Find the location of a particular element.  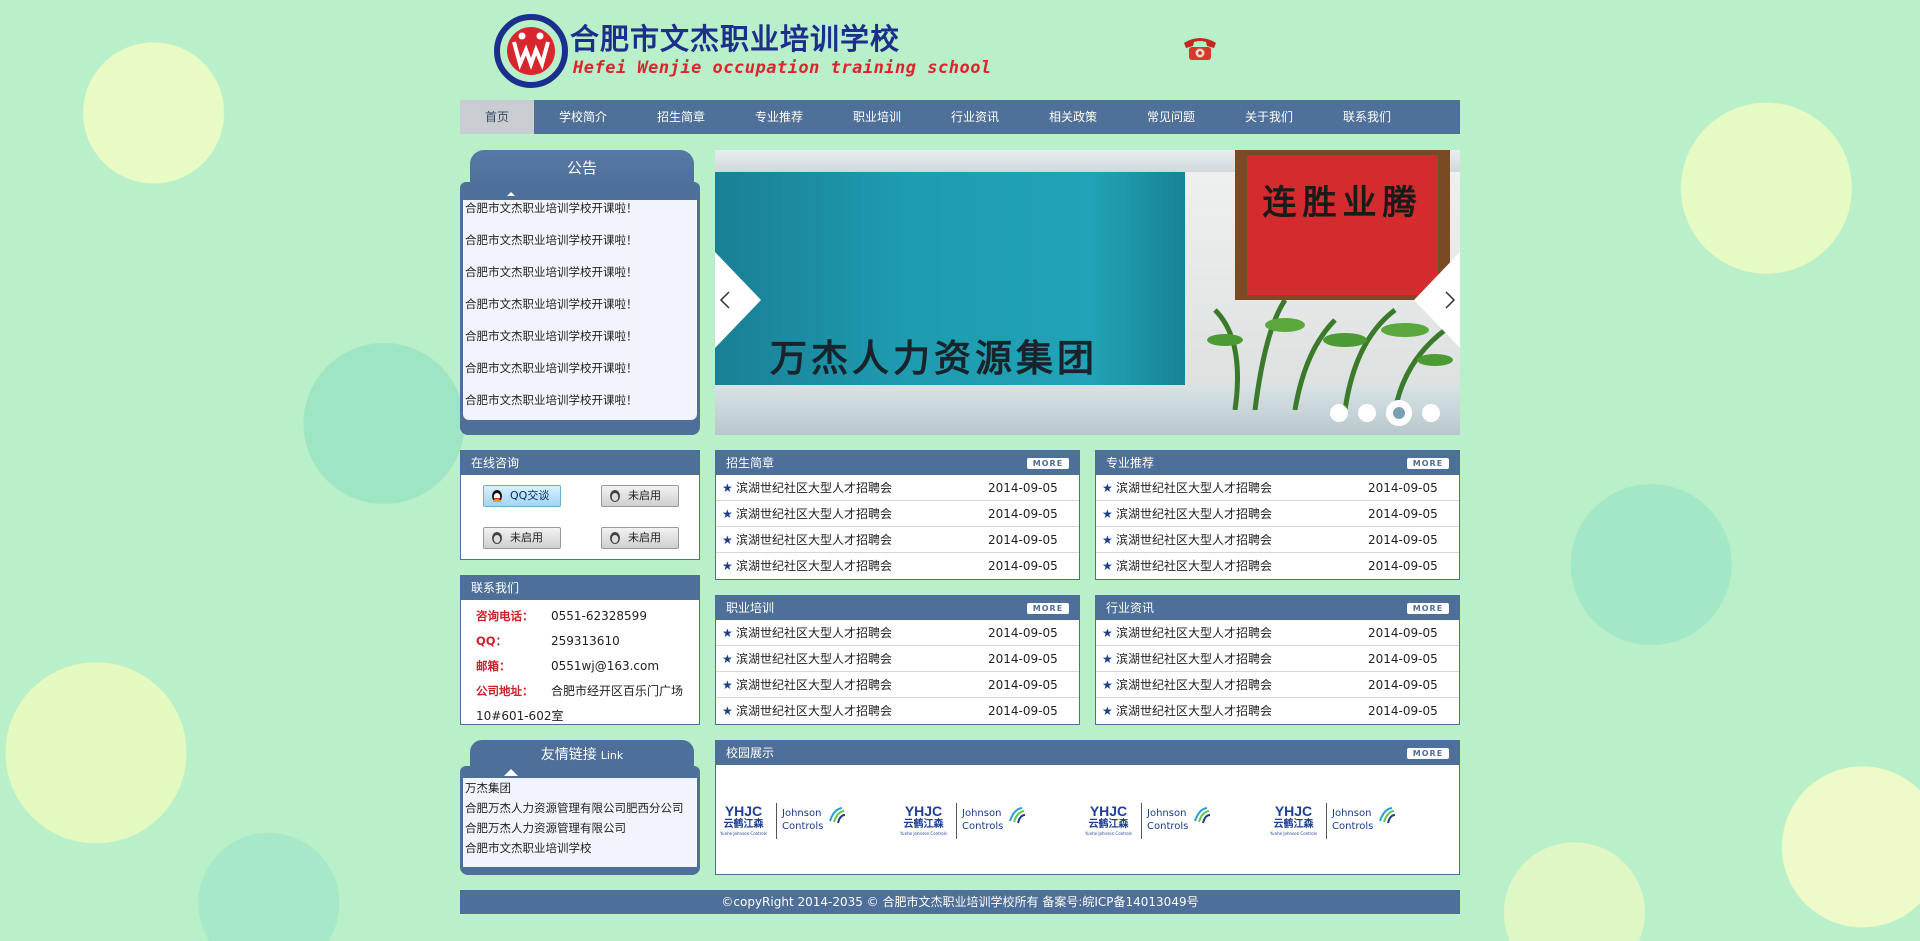

nav-item-training: 职业培训 is located at coordinates (877, 117).